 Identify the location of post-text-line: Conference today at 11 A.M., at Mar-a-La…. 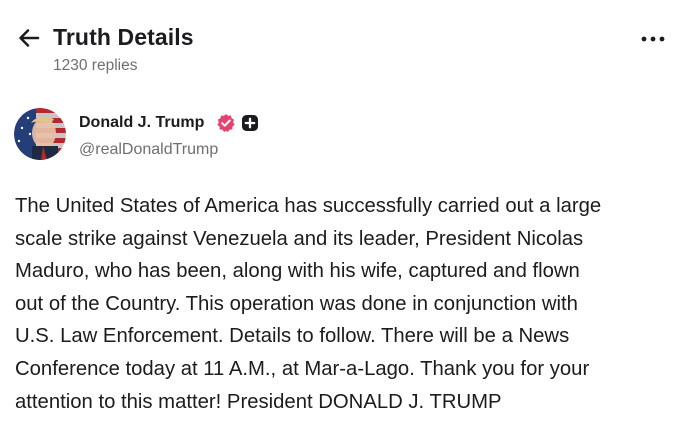
(302, 368).